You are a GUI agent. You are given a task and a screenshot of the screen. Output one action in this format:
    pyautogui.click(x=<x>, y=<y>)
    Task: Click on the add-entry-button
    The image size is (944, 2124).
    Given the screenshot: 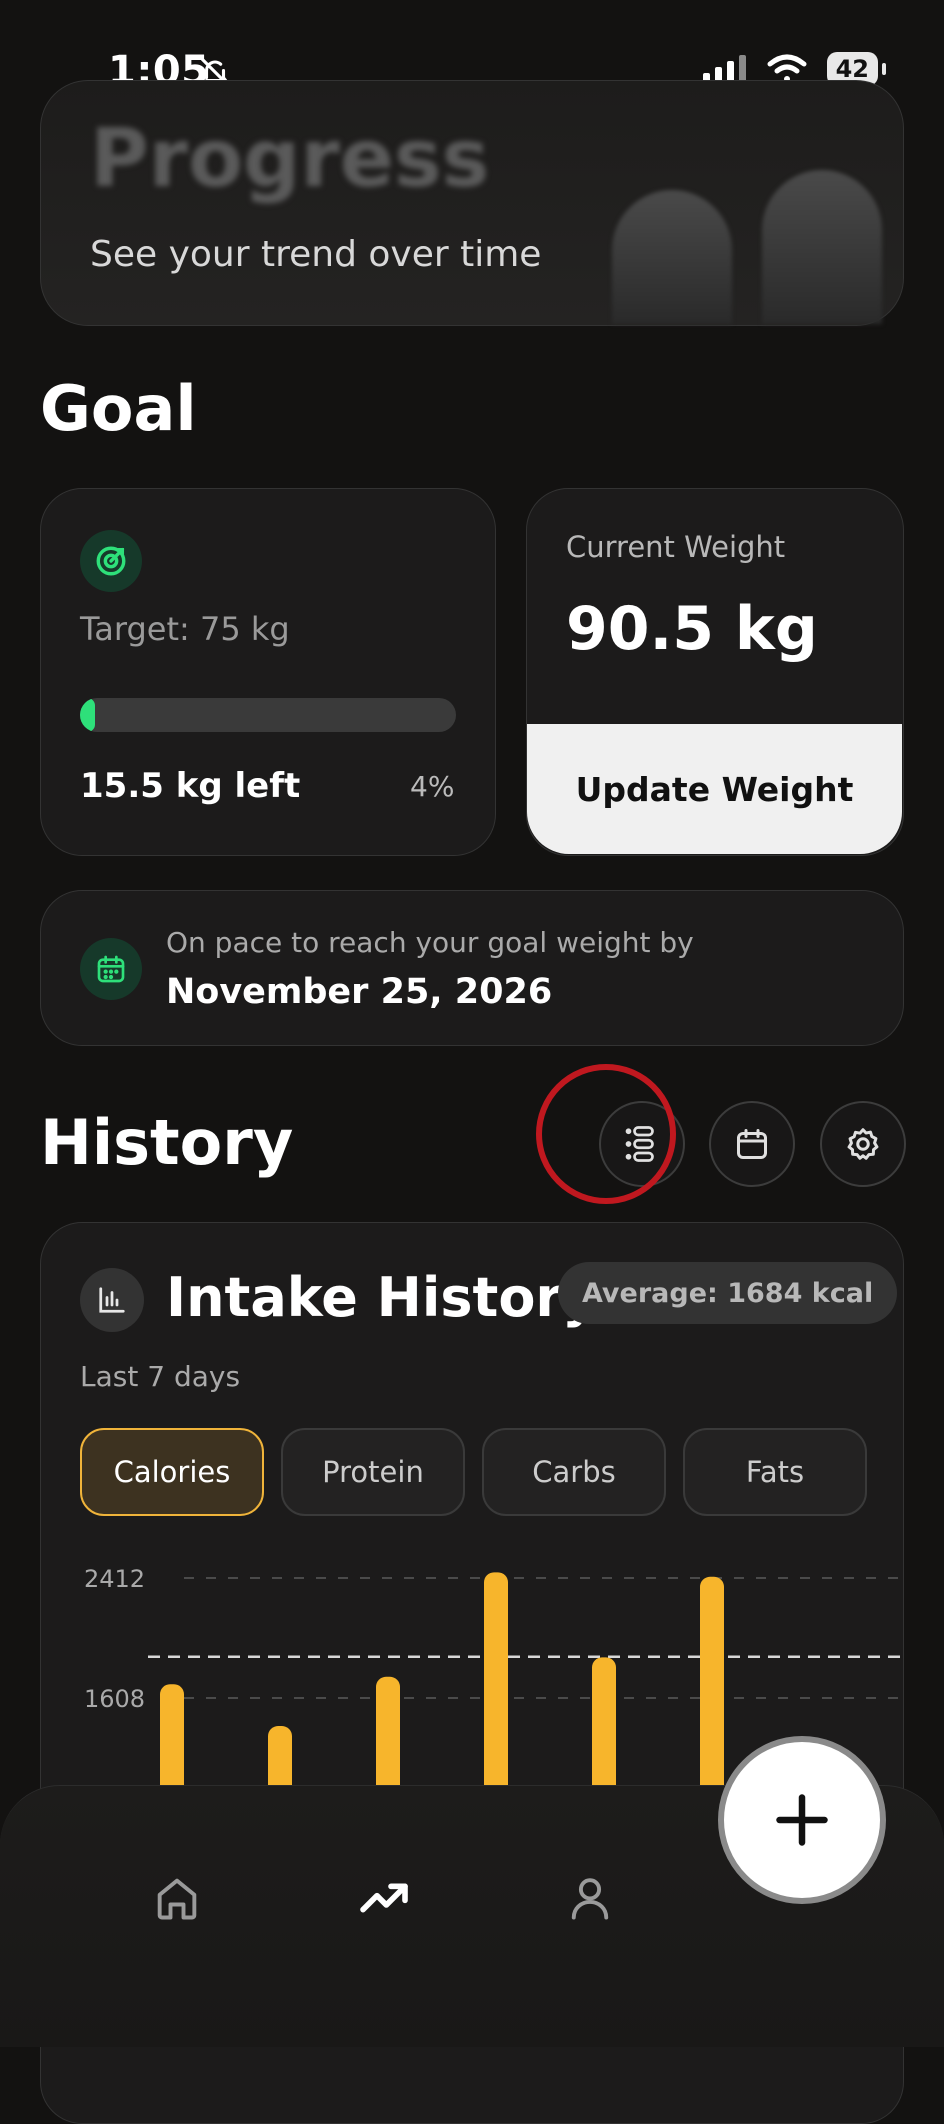 What is the action you would take?
    pyautogui.click(x=802, y=1820)
    